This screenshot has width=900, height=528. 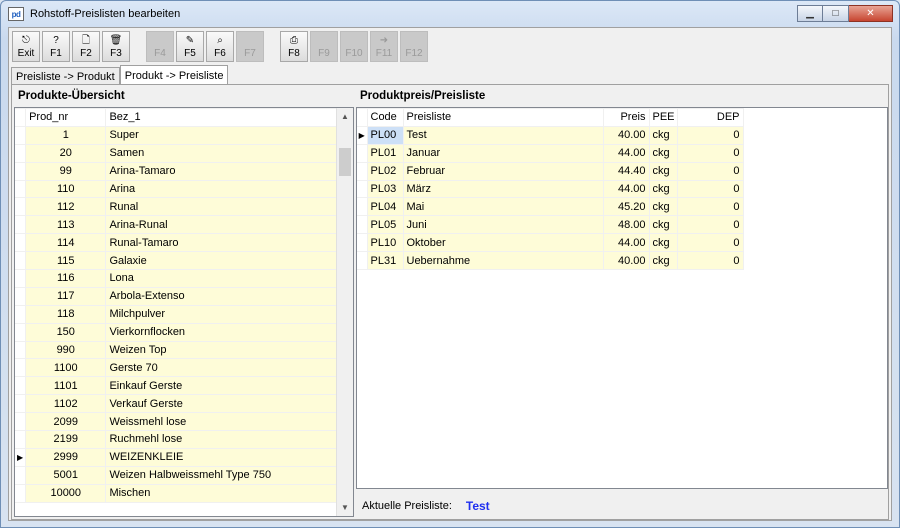 I want to click on scroll-down-icon: ▼, so click(x=345, y=507).